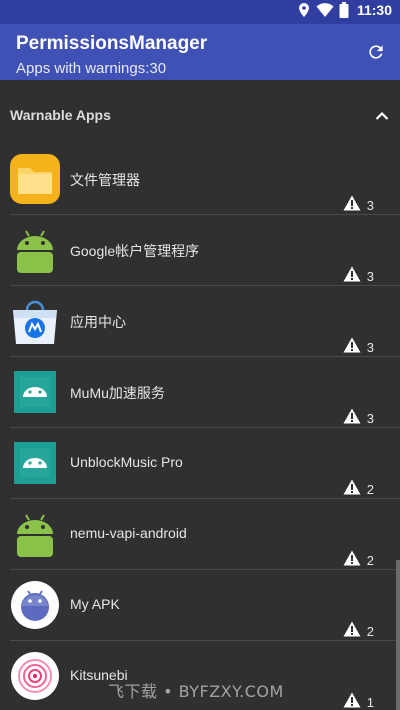 Image resolution: width=400 pixels, height=710 pixels. I want to click on app-title: PermissionsManager, so click(112, 43).